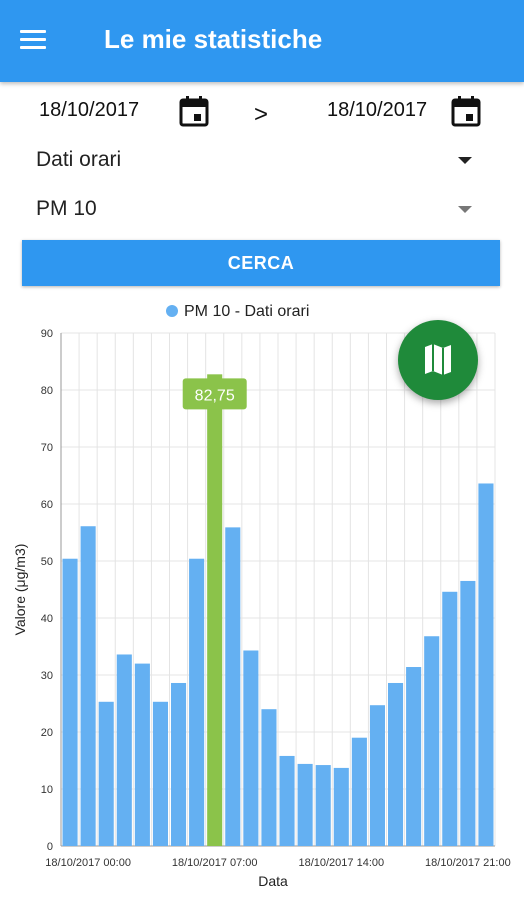 The height and width of the screenshot is (900, 524). I want to click on calendar-to-icon, so click(466, 111).